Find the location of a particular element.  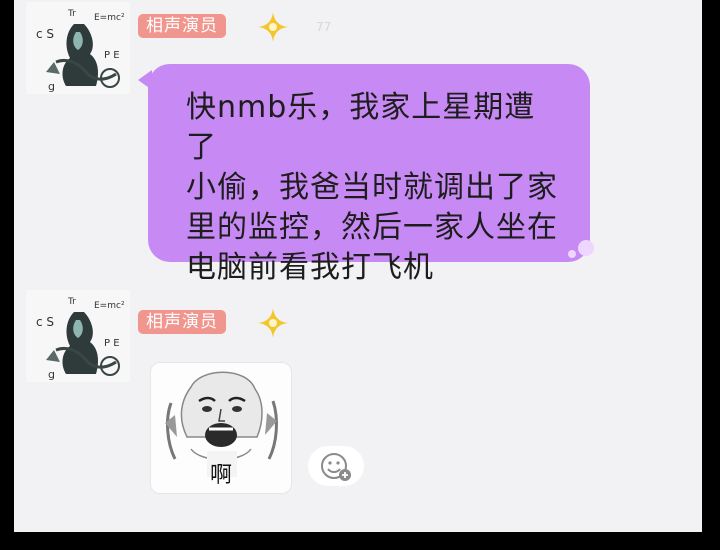

bubble-decoration is located at coordinates (579, 249).